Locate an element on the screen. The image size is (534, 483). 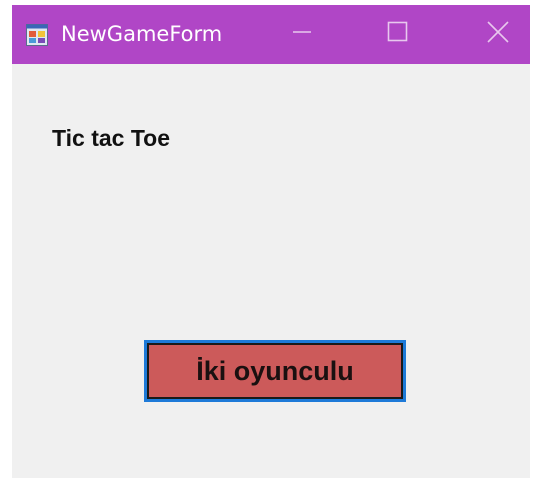
close-button is located at coordinates (498, 34).